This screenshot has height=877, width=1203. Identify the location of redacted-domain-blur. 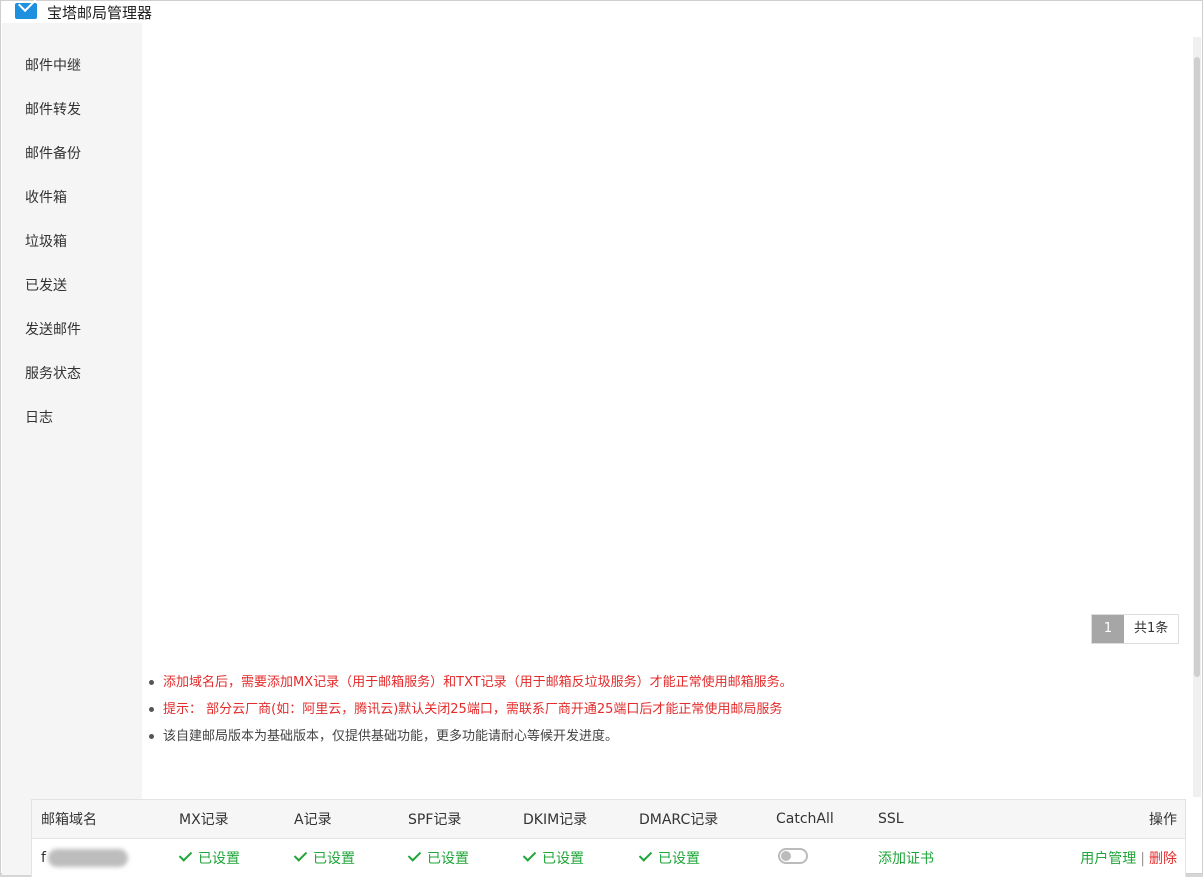
(87, 858).